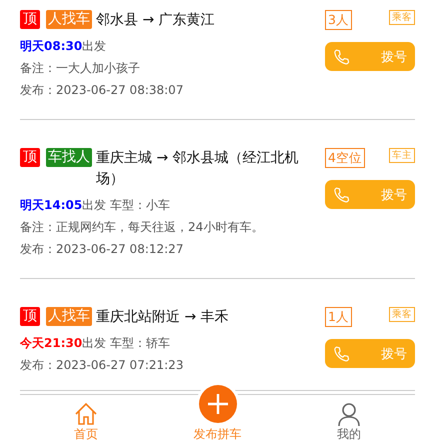 The image size is (429, 445). What do you see at coordinates (349, 414) in the screenshot?
I see `user-icon` at bounding box center [349, 414].